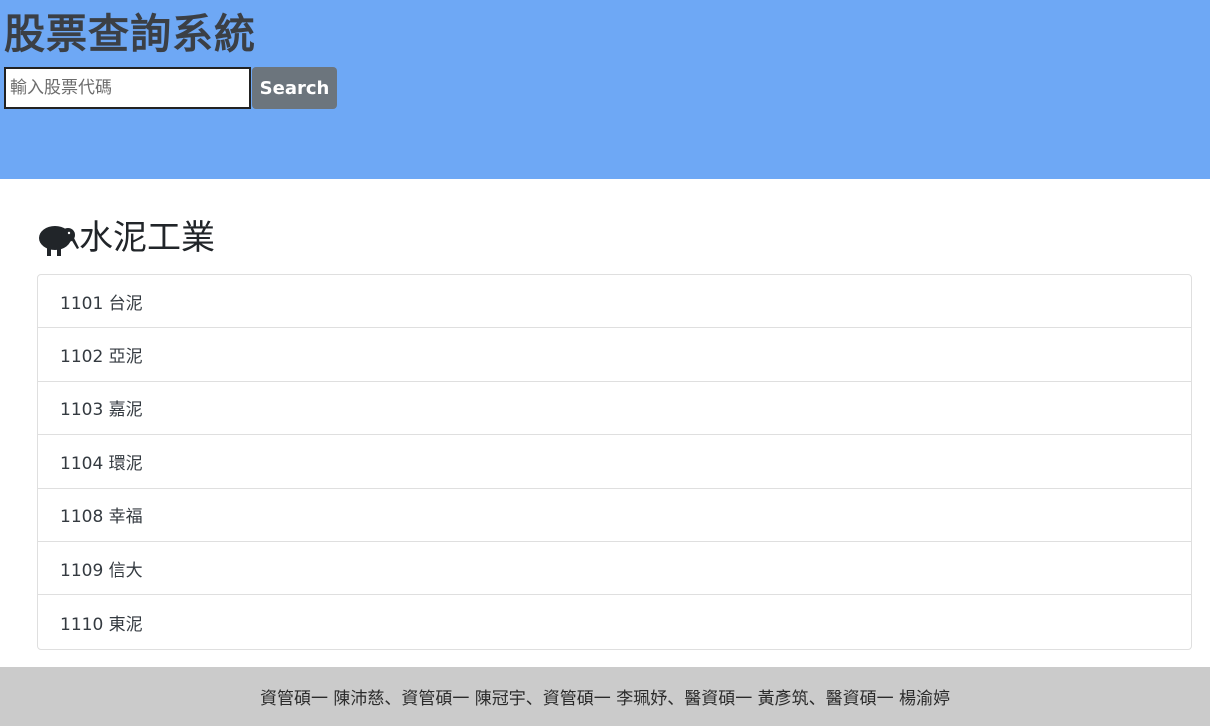  Describe the element at coordinates (147, 238) in the screenshot. I see `category-title: 水泥工業` at that location.